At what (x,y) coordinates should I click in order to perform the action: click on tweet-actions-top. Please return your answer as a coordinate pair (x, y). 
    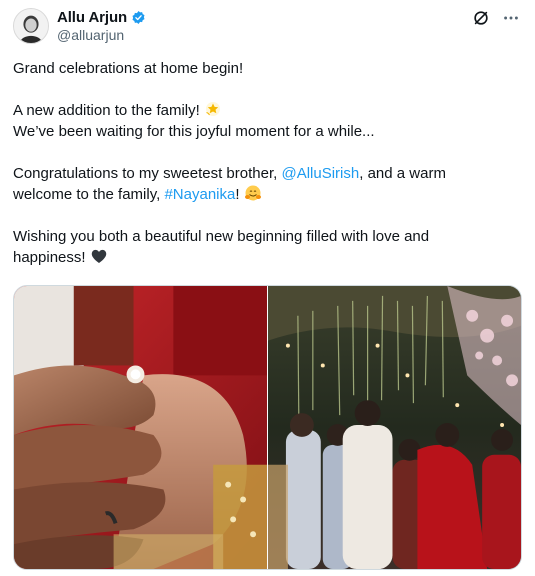
    Looking at the image, I should click on (496, 18).